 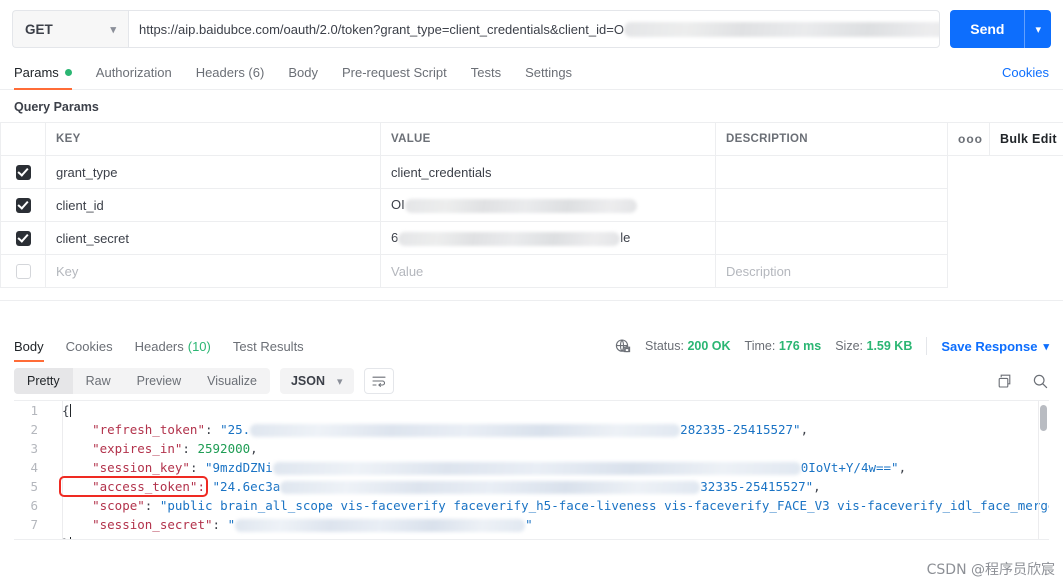 What do you see at coordinates (213, 238) in the screenshot?
I see `param-key: client_secret` at bounding box center [213, 238].